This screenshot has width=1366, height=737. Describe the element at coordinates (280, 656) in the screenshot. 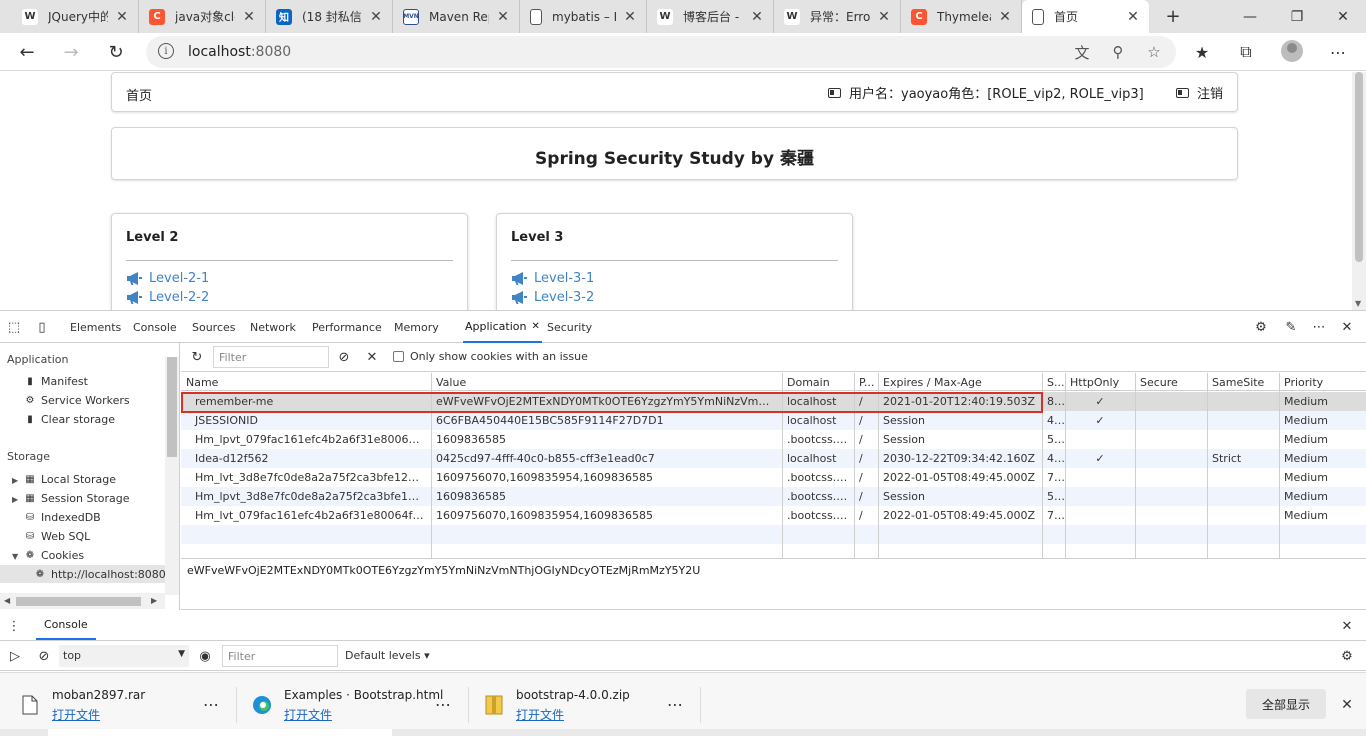

I see `console-filter-input: Filter` at that location.